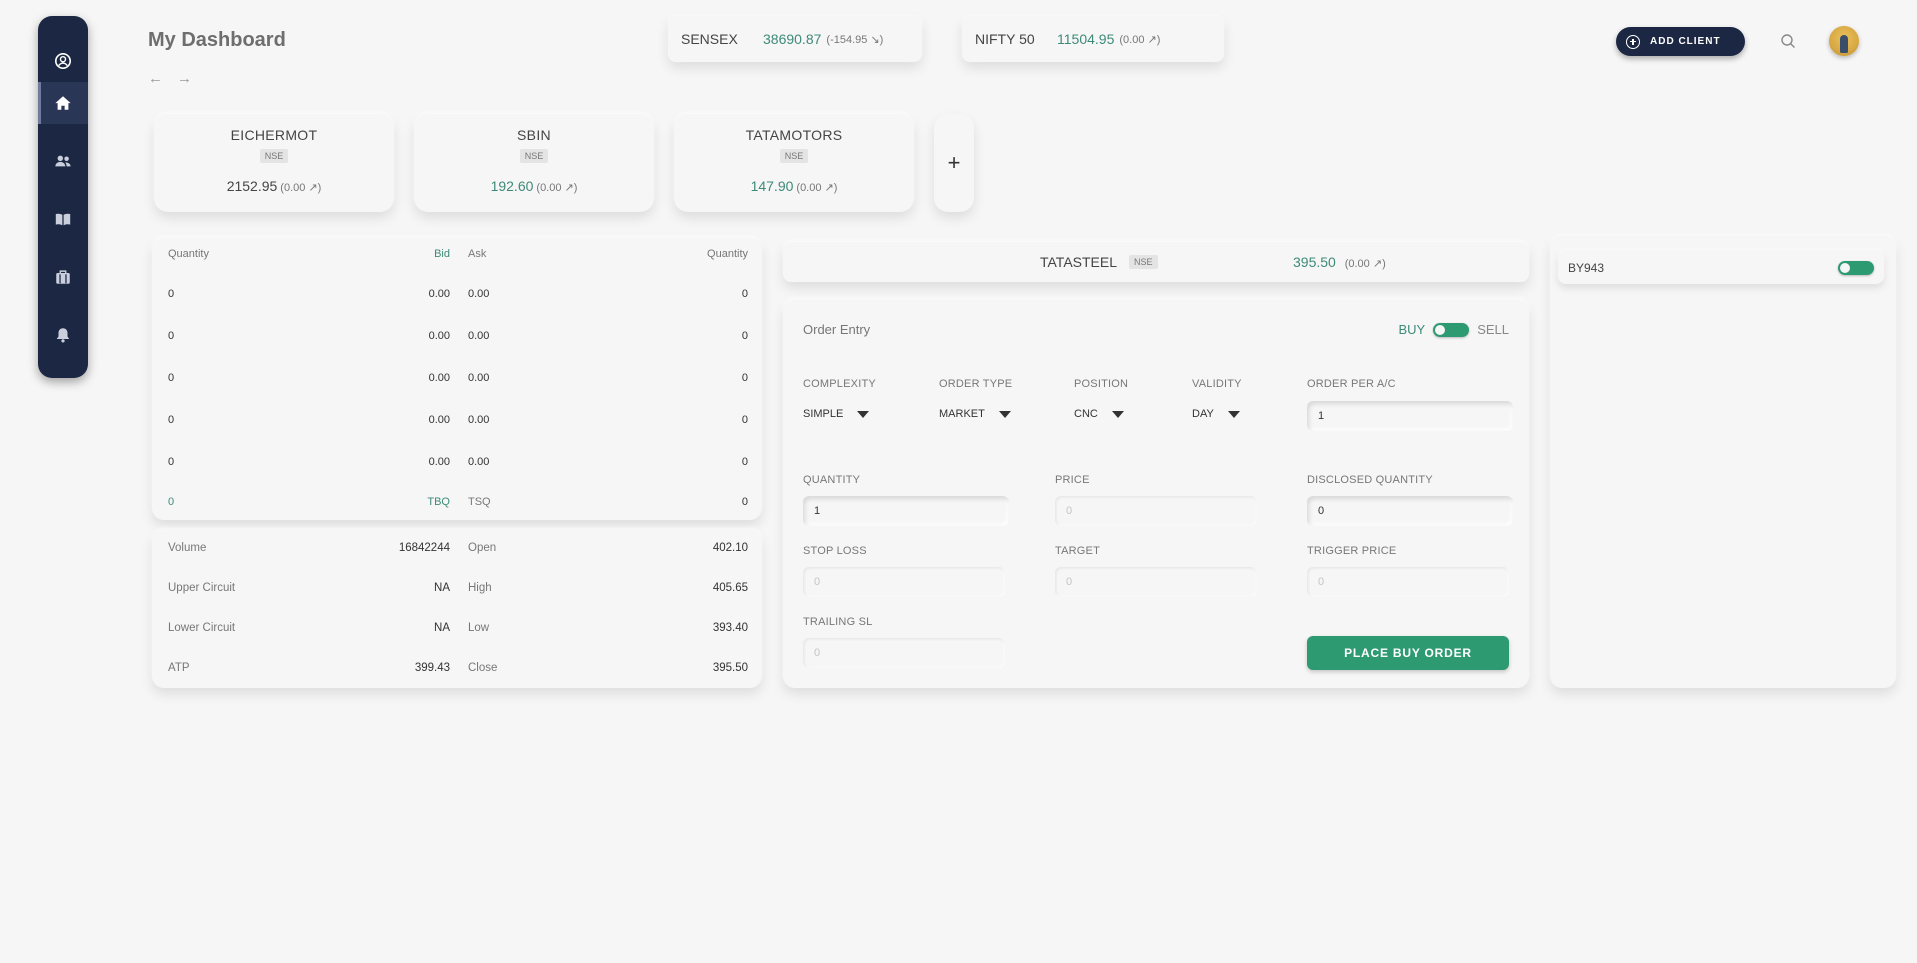 This screenshot has height=963, width=1917. I want to click on stat-label: Open, so click(482, 548).